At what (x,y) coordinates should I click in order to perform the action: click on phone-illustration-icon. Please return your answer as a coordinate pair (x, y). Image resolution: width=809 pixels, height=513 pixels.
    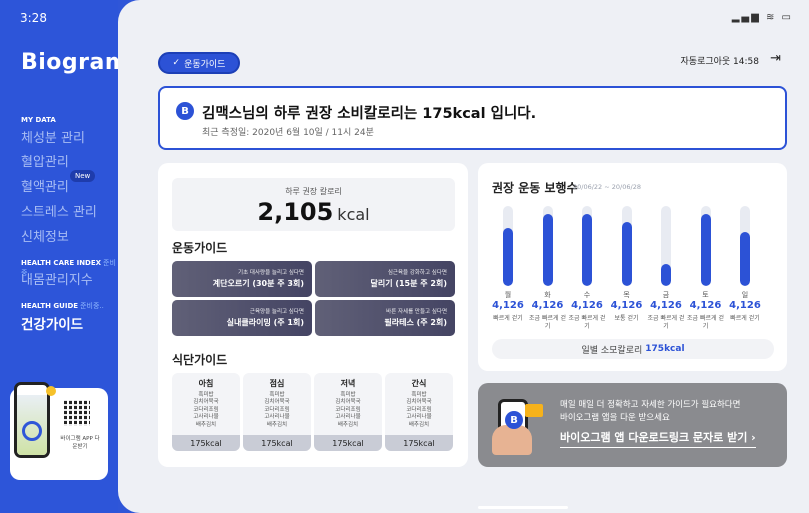
    Looking at the image, I should click on (32, 420).